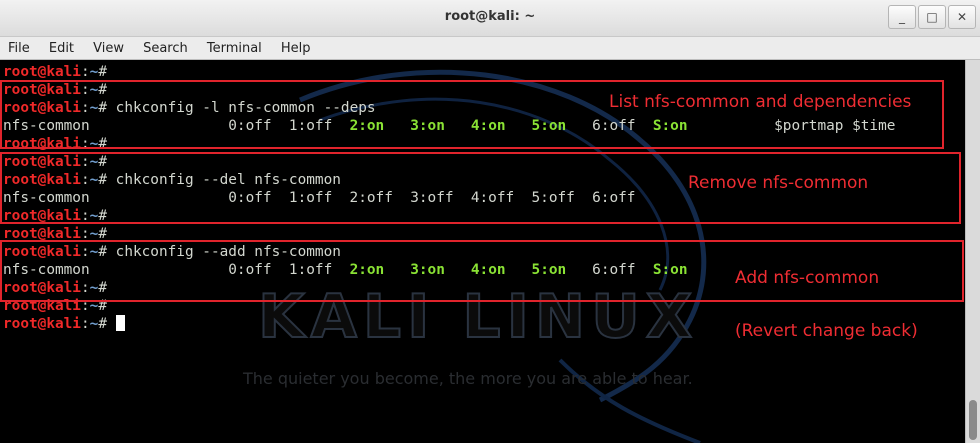 The image size is (980, 443). I want to click on window-title: root@kali: ~, so click(490, 16).